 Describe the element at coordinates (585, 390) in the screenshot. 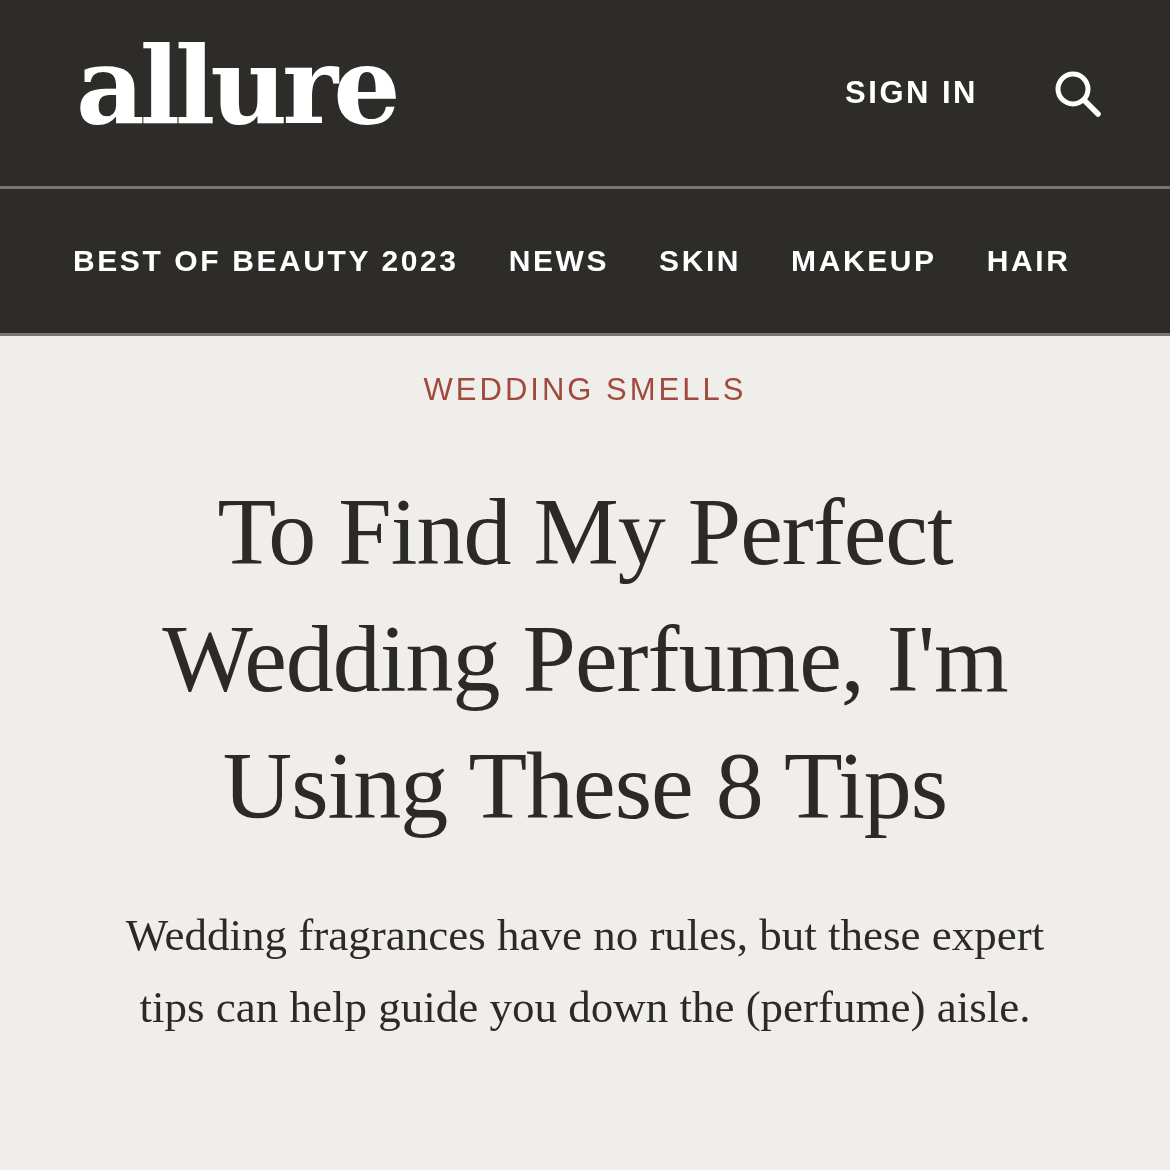

I see `category-link: WEDDING SMELLS` at that location.